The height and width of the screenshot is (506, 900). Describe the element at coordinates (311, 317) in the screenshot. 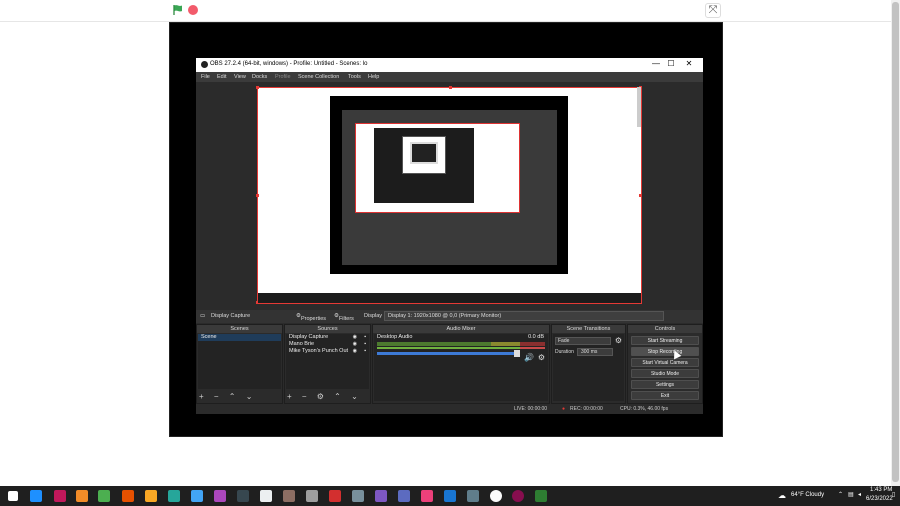

I see `properties-button: ⚙ Properties` at that location.